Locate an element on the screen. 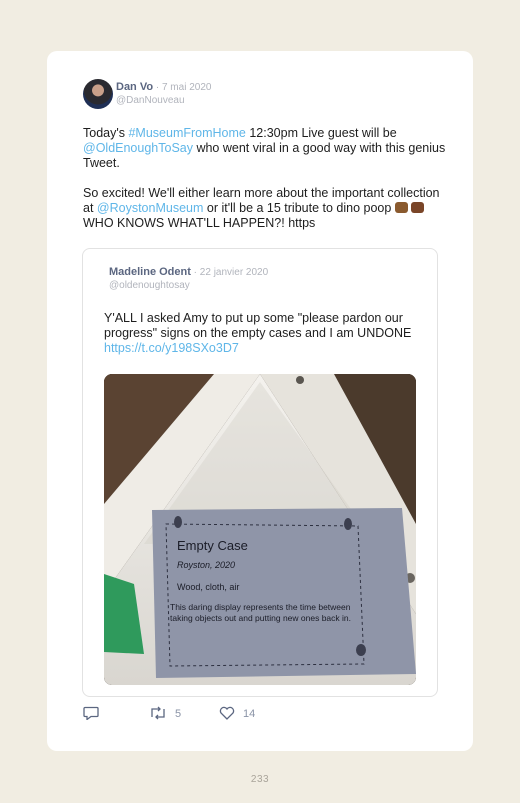 This screenshot has height=803, width=520. text-span: 12:30pm Live guest will be is located at coordinates (321, 133).